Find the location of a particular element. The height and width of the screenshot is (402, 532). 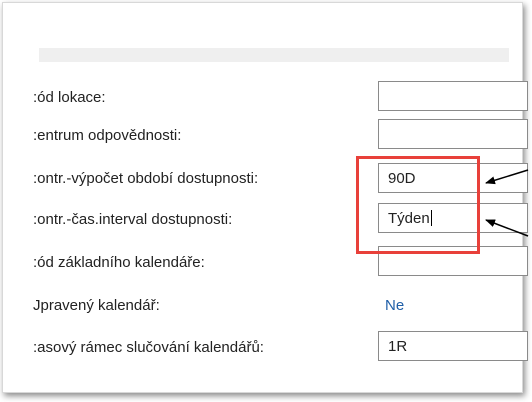

arrow-to-time-interval is located at coordinates (507, 228).